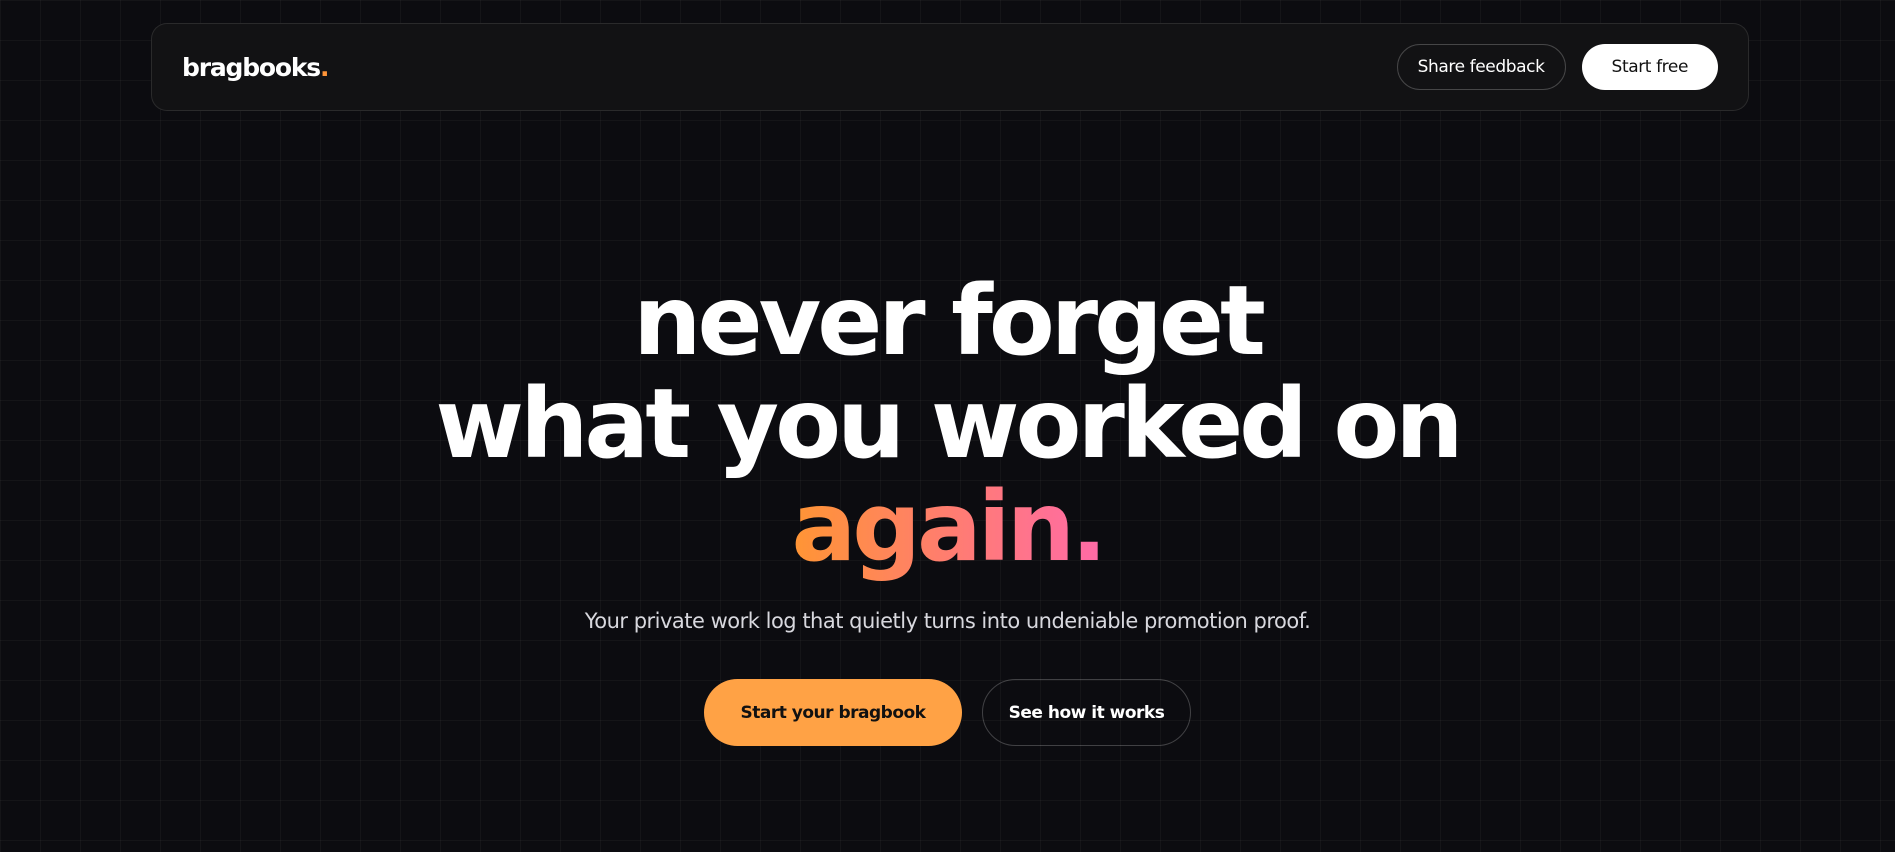  Describe the element at coordinates (1086, 712) in the screenshot. I see `see-how-it-works-button: See how it works` at that location.